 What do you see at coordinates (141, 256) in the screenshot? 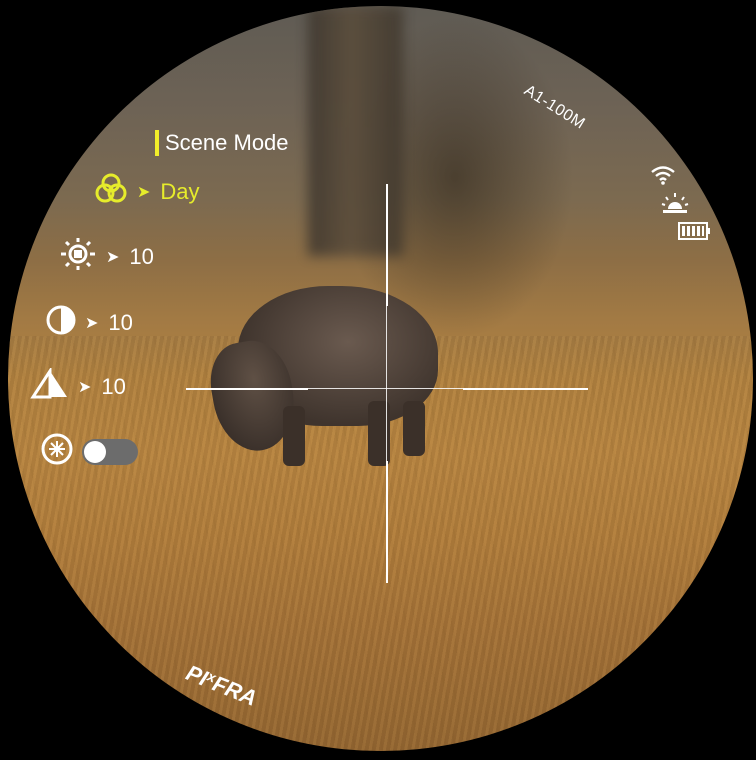
I see `brightness-value: 10` at bounding box center [141, 256].